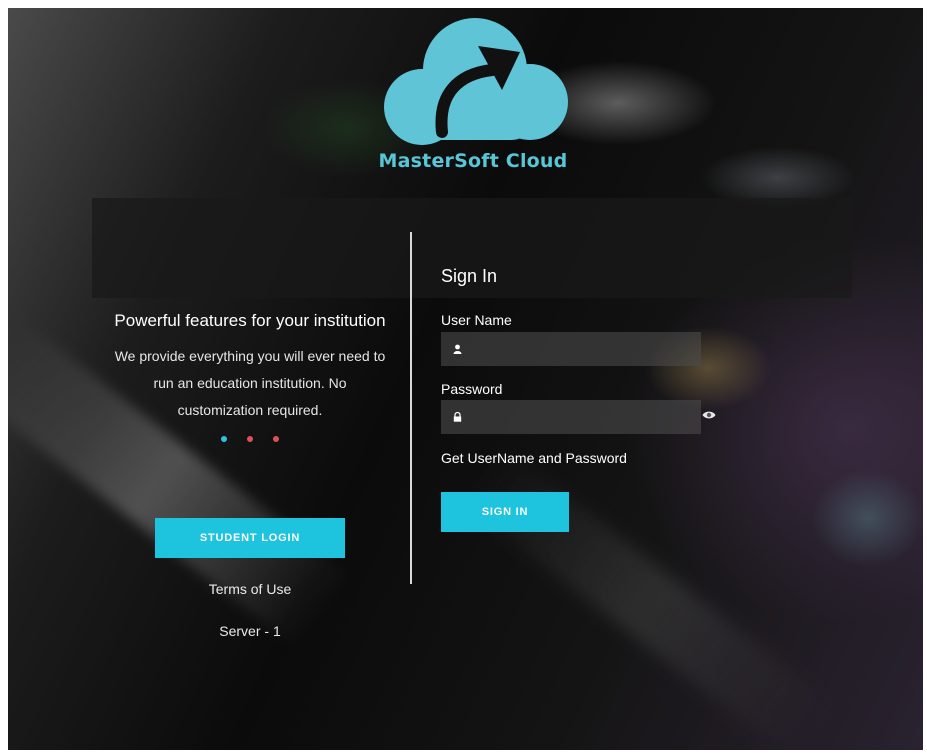 The height and width of the screenshot is (754, 927). What do you see at coordinates (472, 389) in the screenshot?
I see `password-label: Password` at bounding box center [472, 389].